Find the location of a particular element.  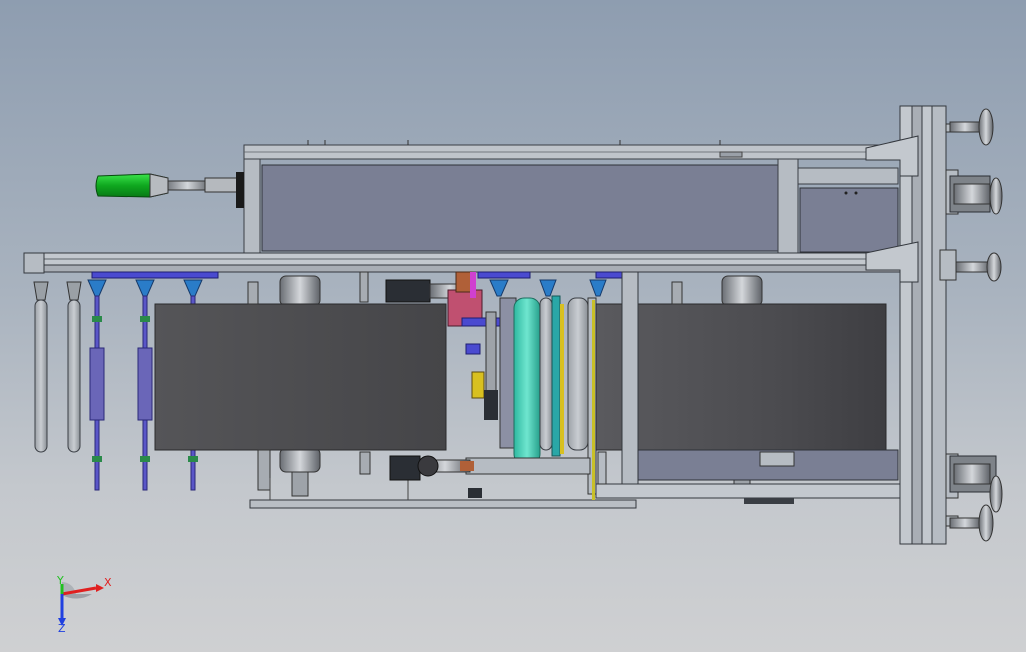

blue-mount-plates is located at coordinates (357, 275).